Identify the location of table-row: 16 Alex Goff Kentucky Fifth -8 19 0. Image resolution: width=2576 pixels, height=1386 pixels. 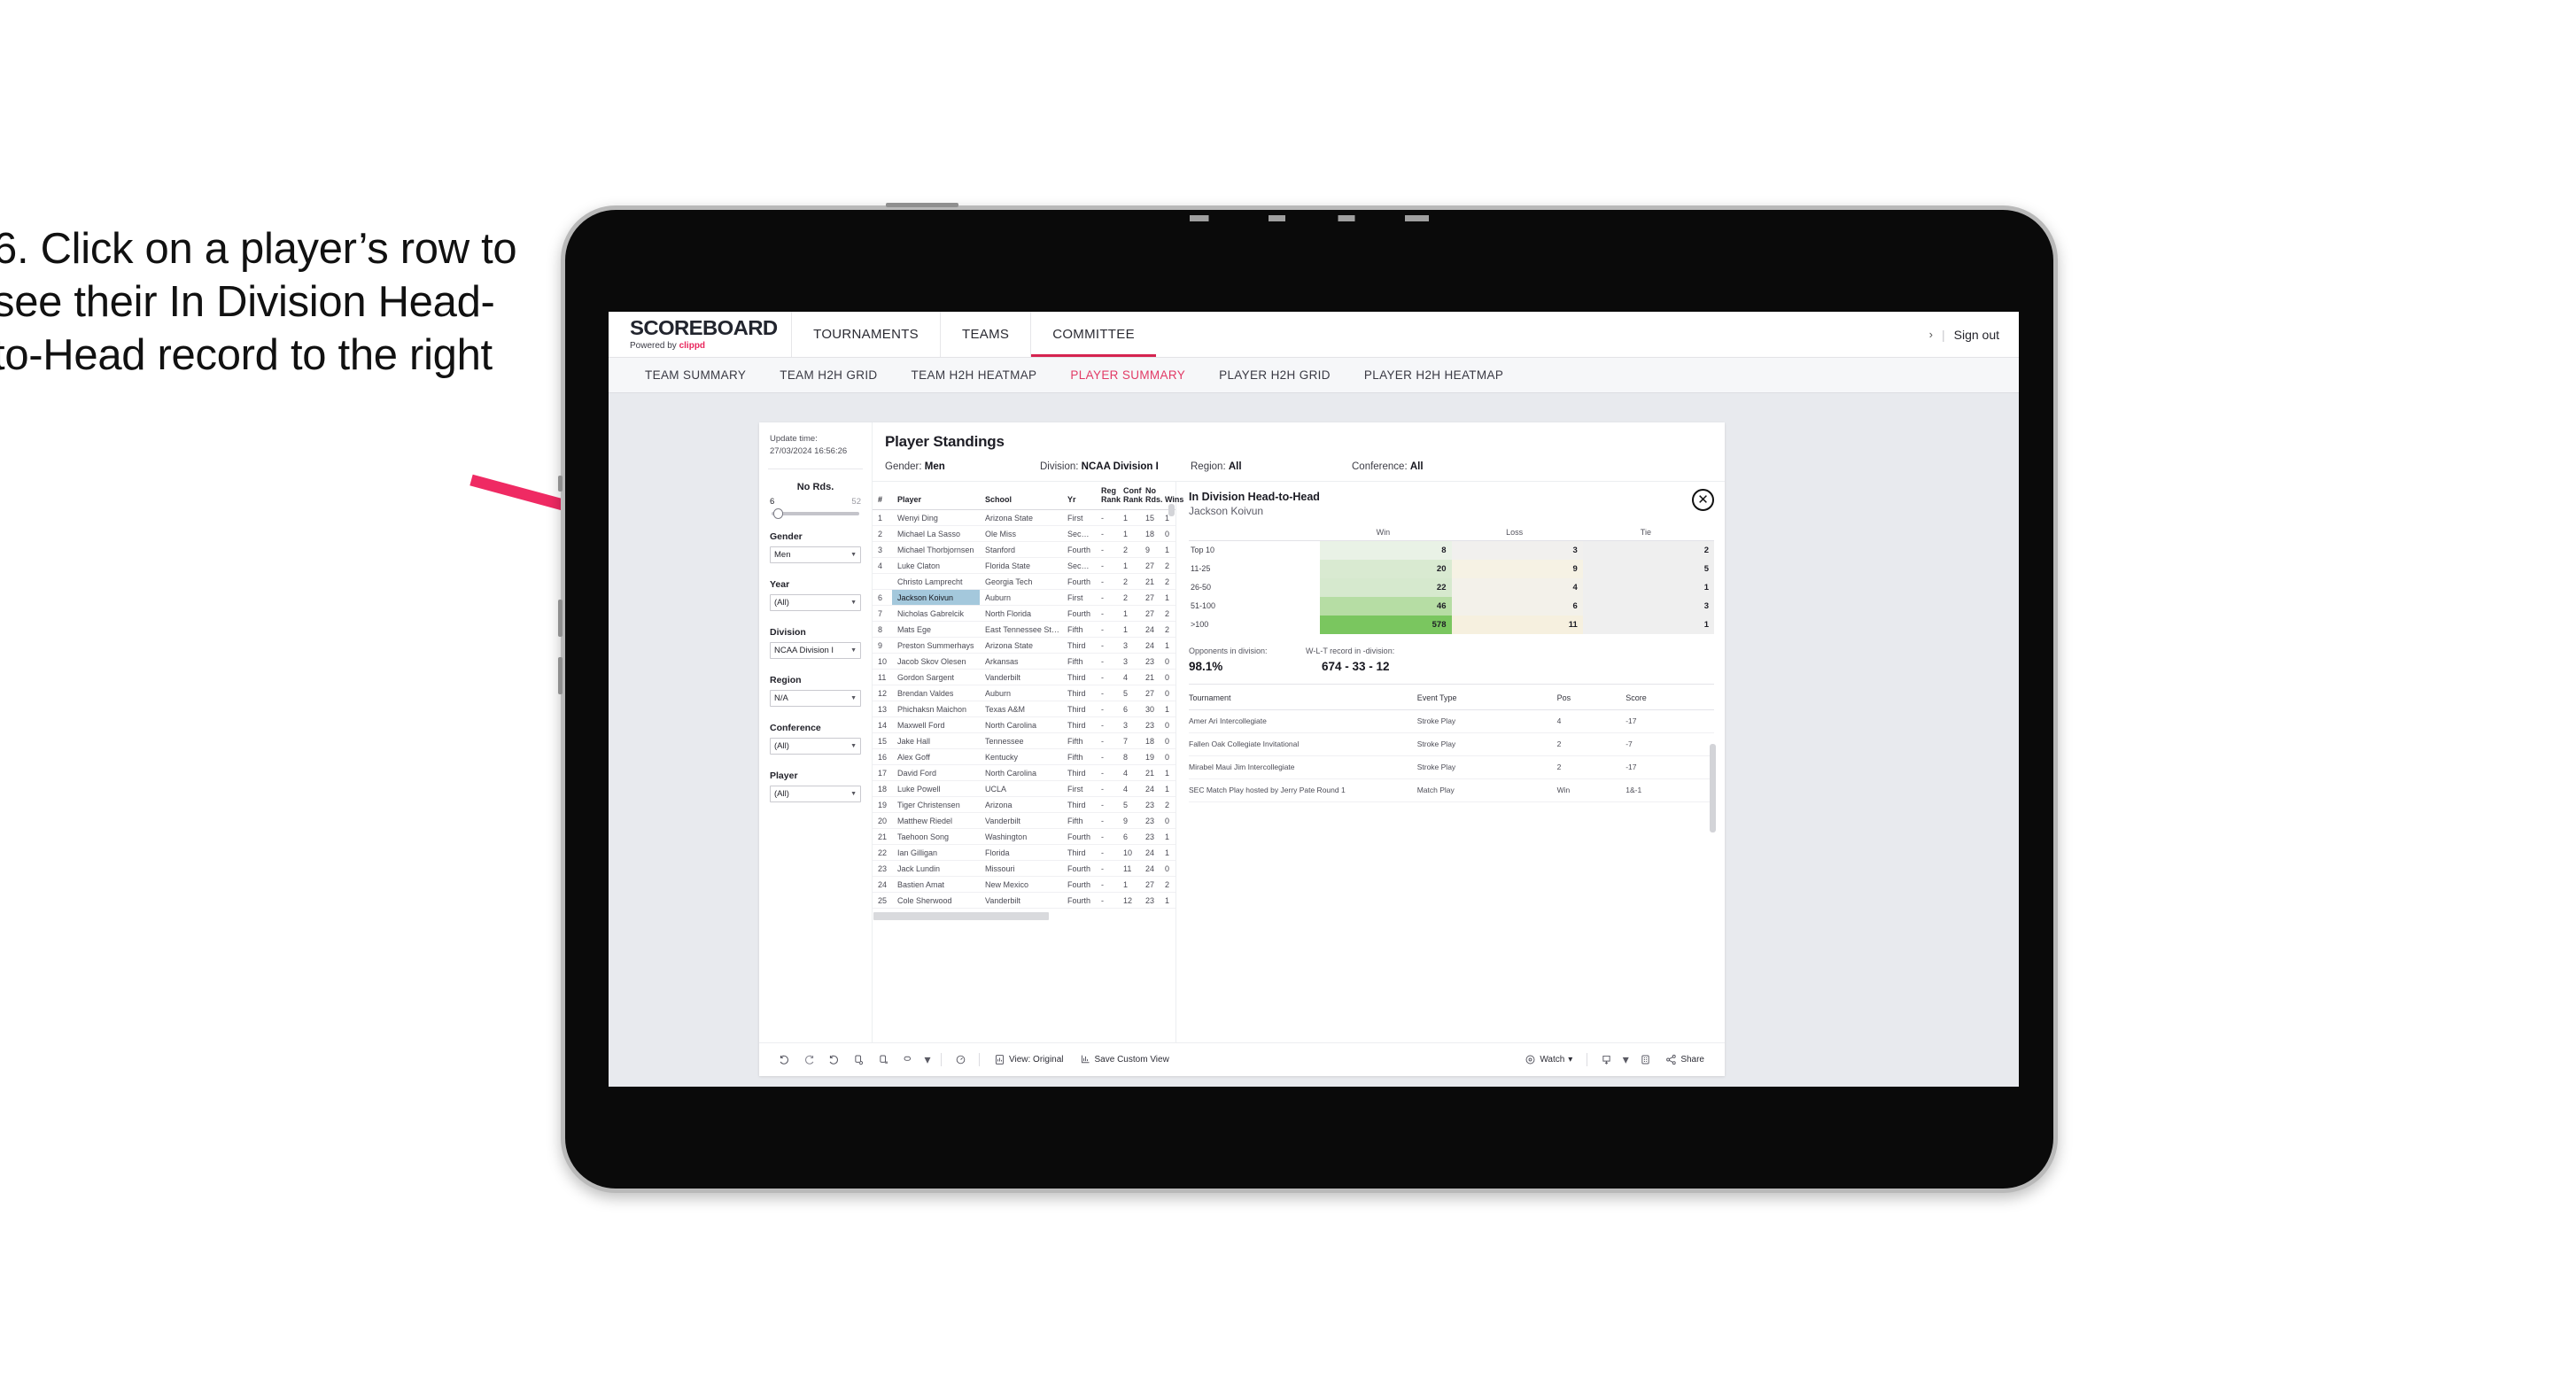
(1024, 757).